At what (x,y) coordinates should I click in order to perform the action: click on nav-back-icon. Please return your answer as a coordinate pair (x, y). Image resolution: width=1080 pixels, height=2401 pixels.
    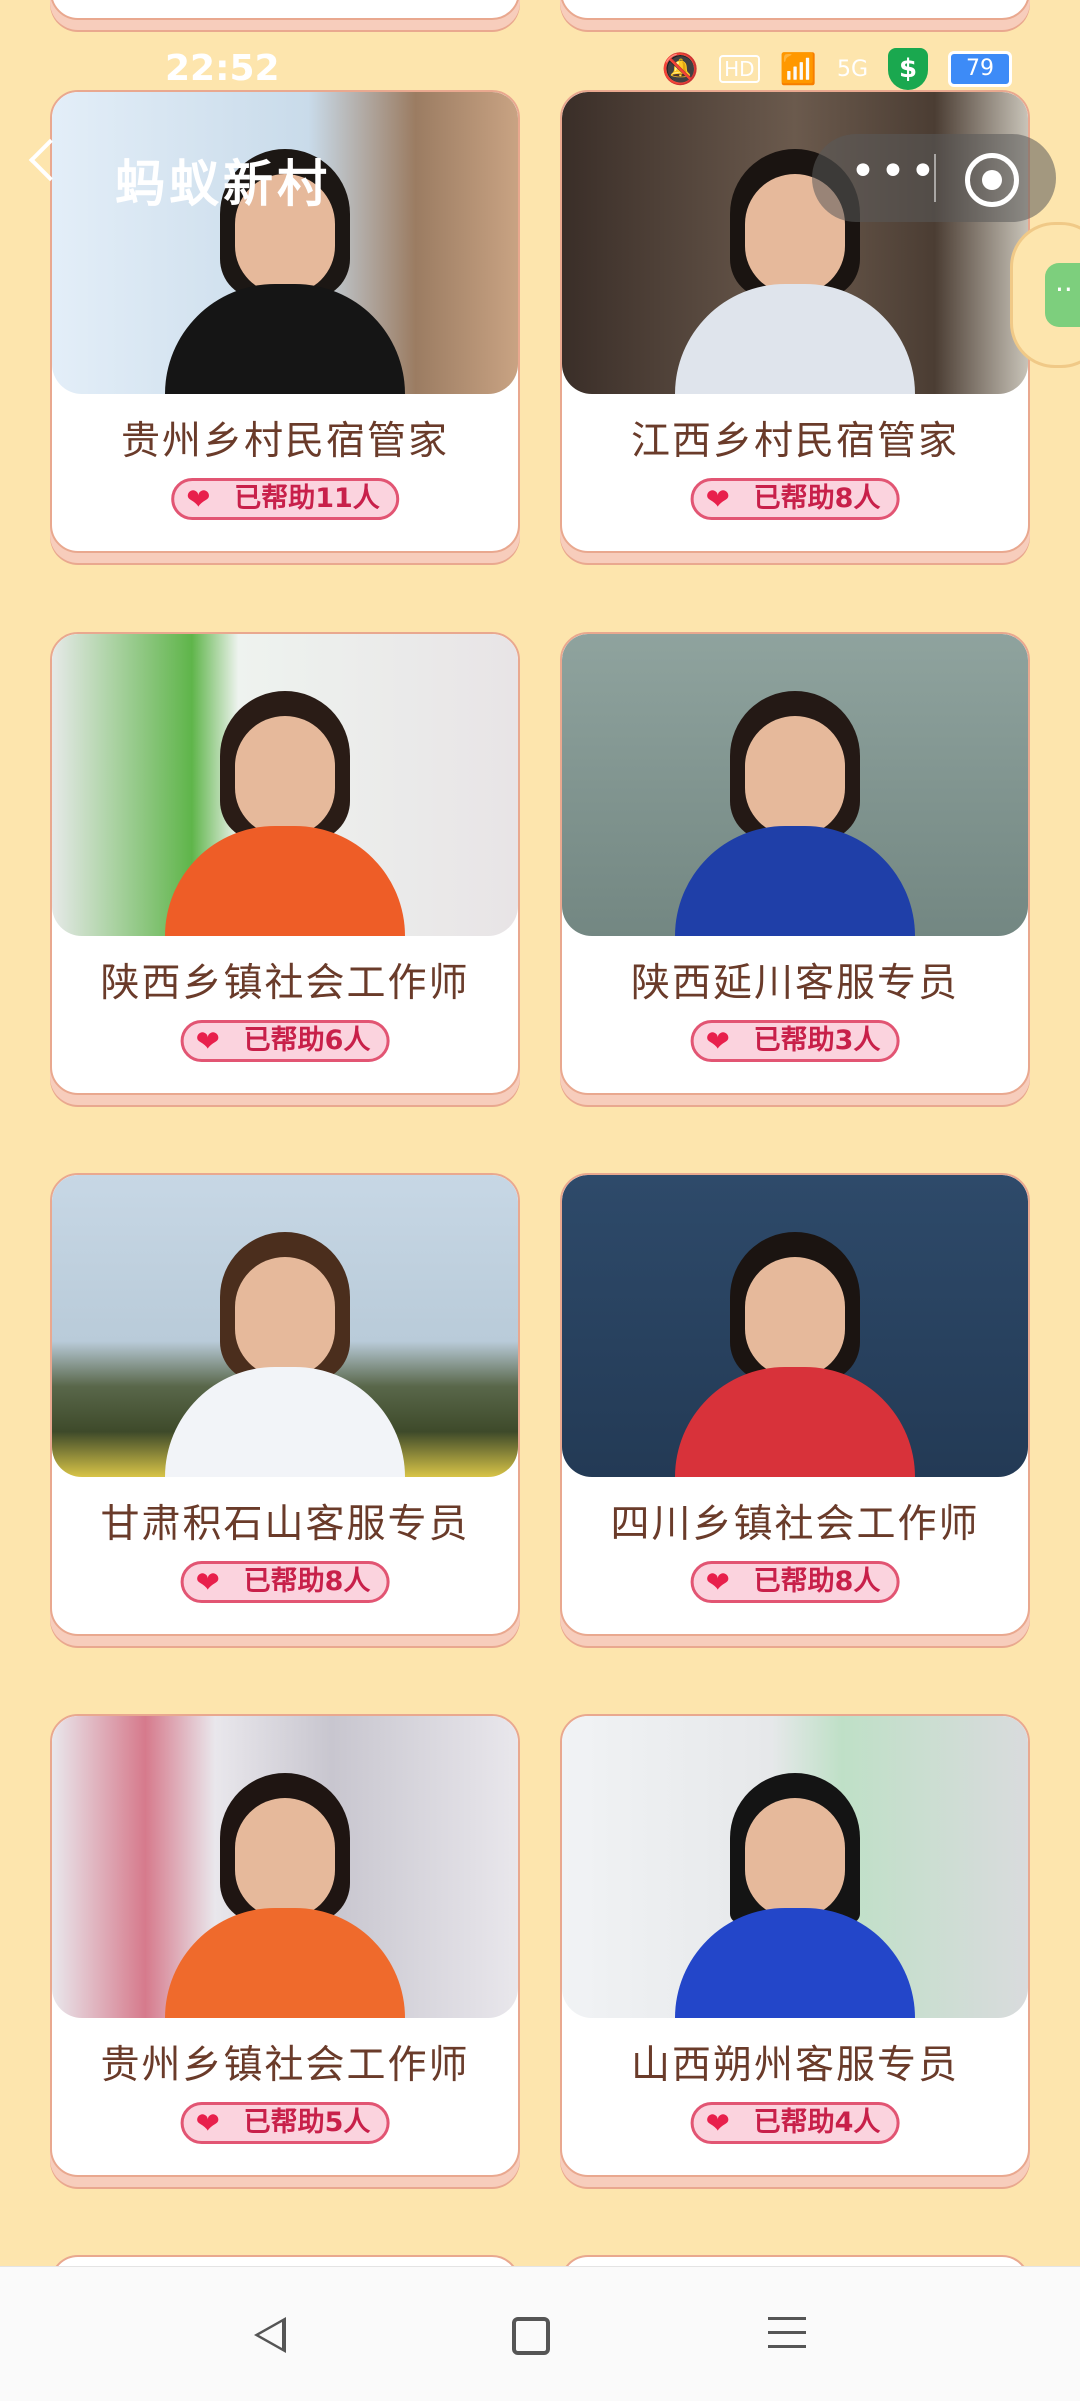
    Looking at the image, I should click on (270, 2335).